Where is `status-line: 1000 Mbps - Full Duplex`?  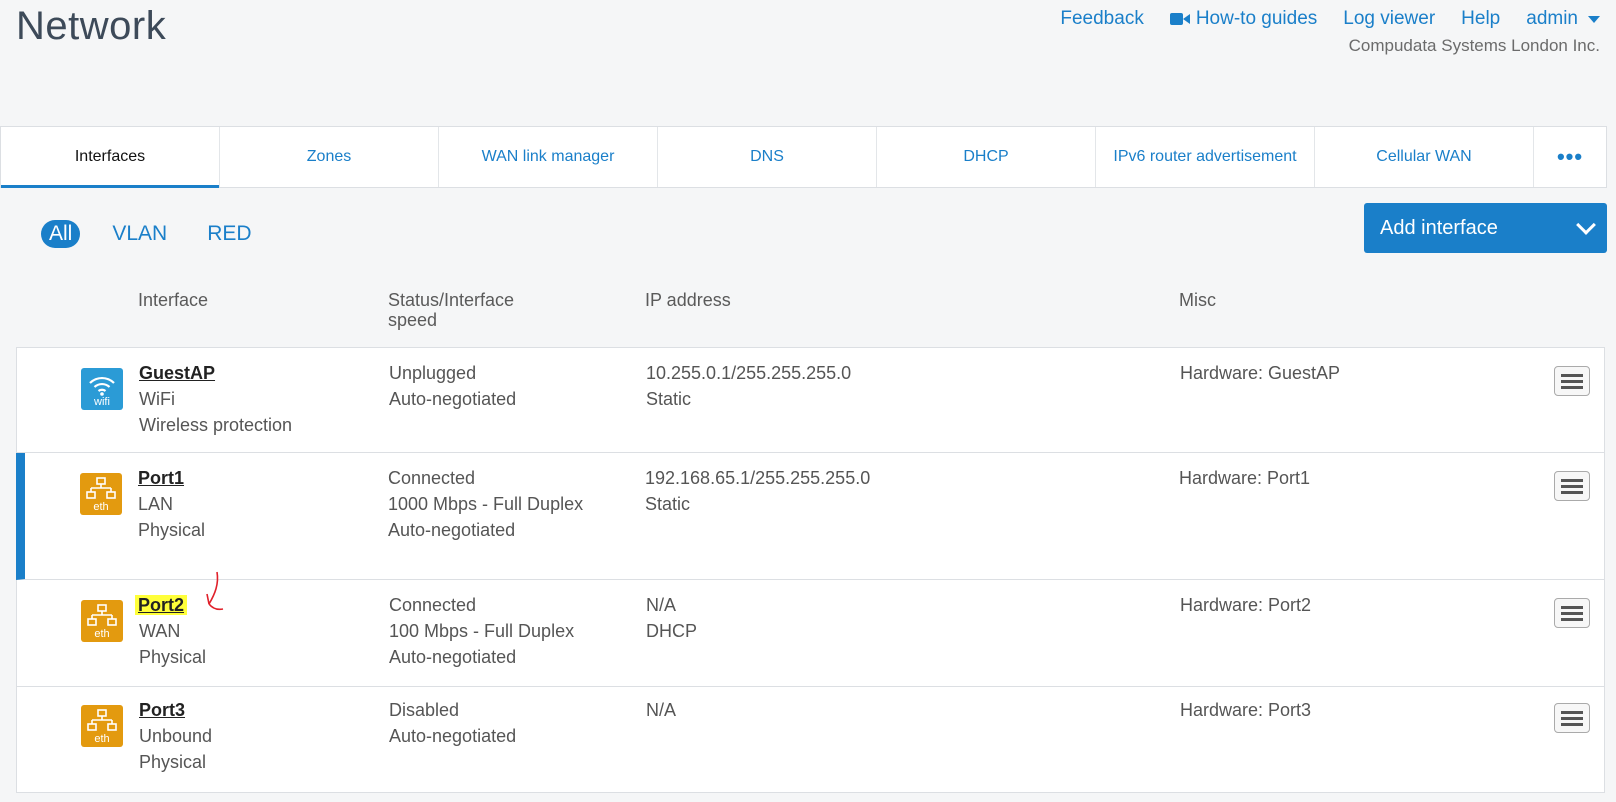 status-line: 1000 Mbps - Full Duplex is located at coordinates (486, 504).